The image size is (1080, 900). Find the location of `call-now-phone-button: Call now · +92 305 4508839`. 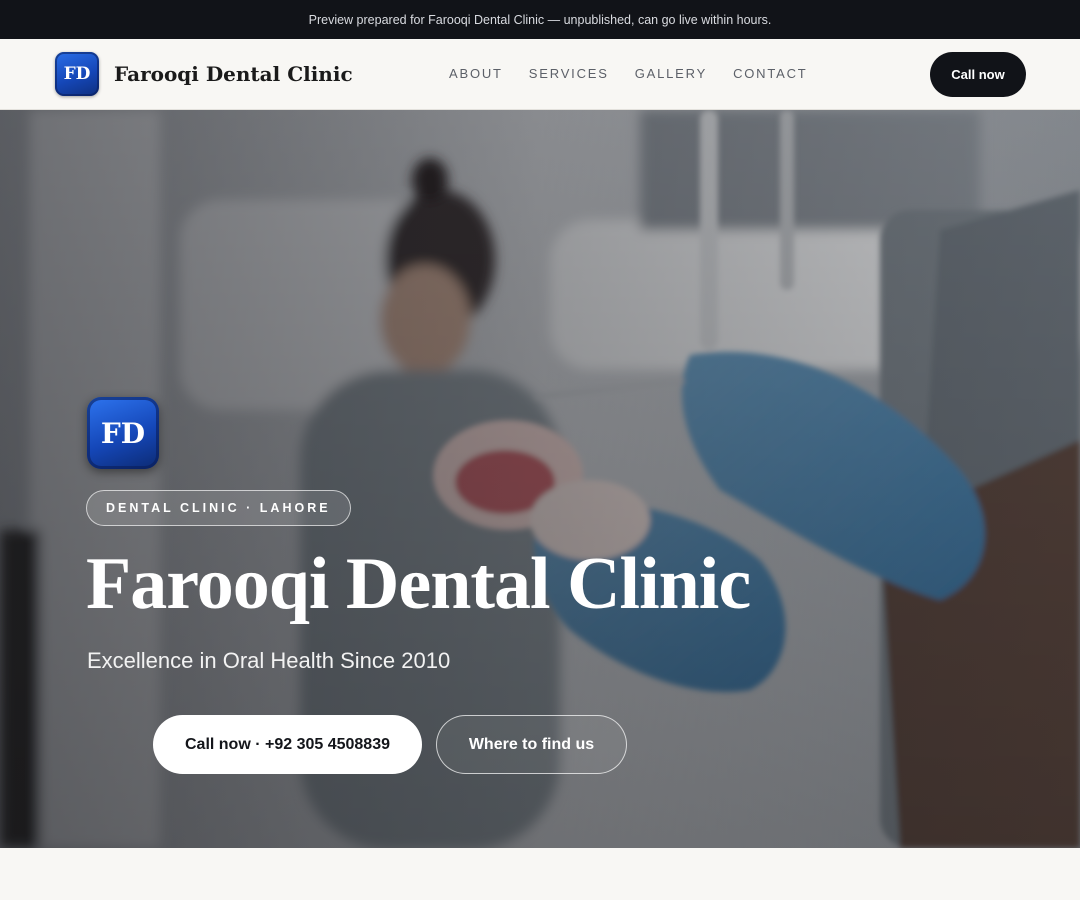

call-now-phone-button: Call now · +92 305 4508839 is located at coordinates (287, 744).